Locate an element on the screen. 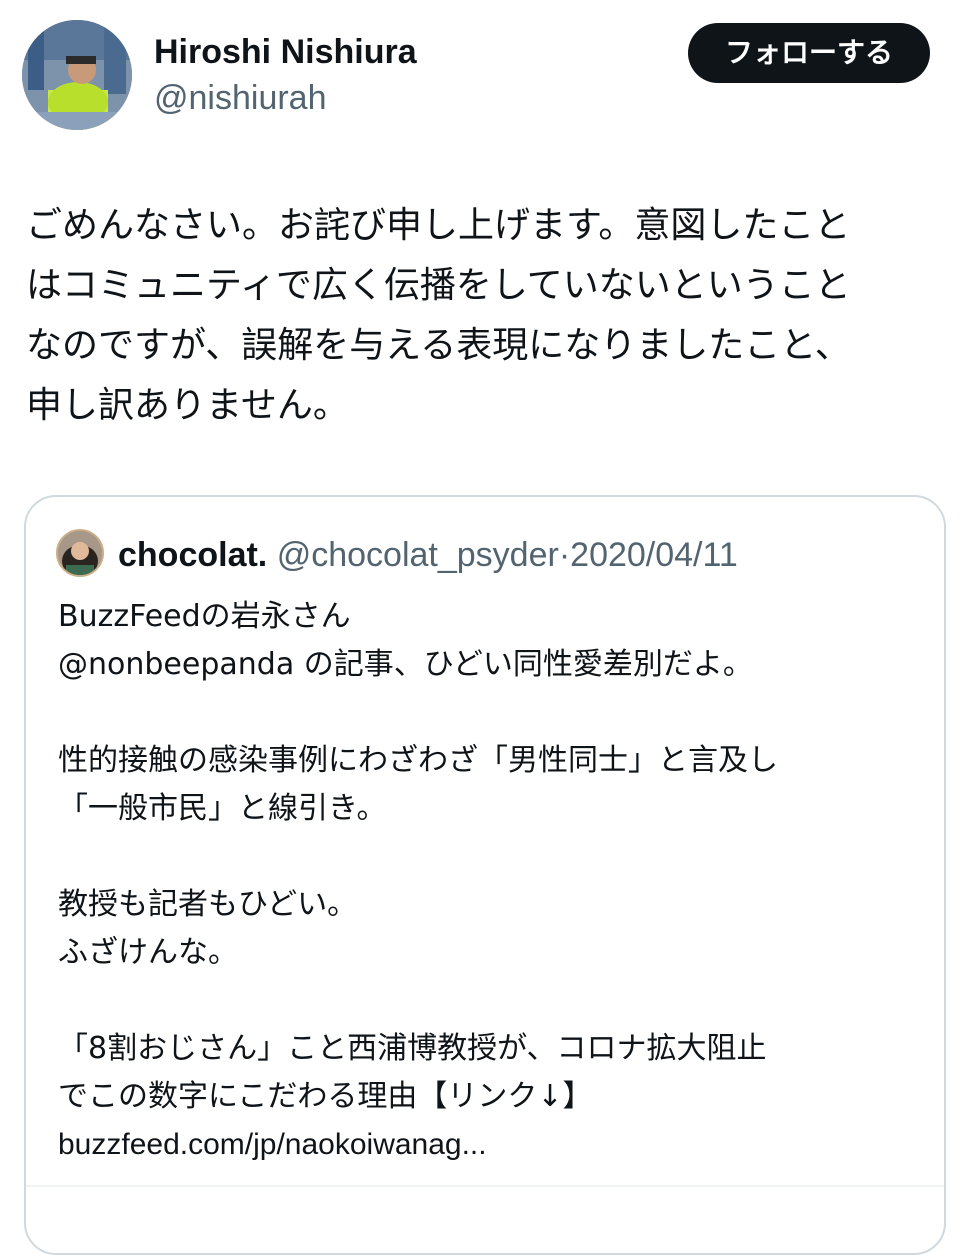  quoted-display-name: chocolat. is located at coordinates (192, 555).